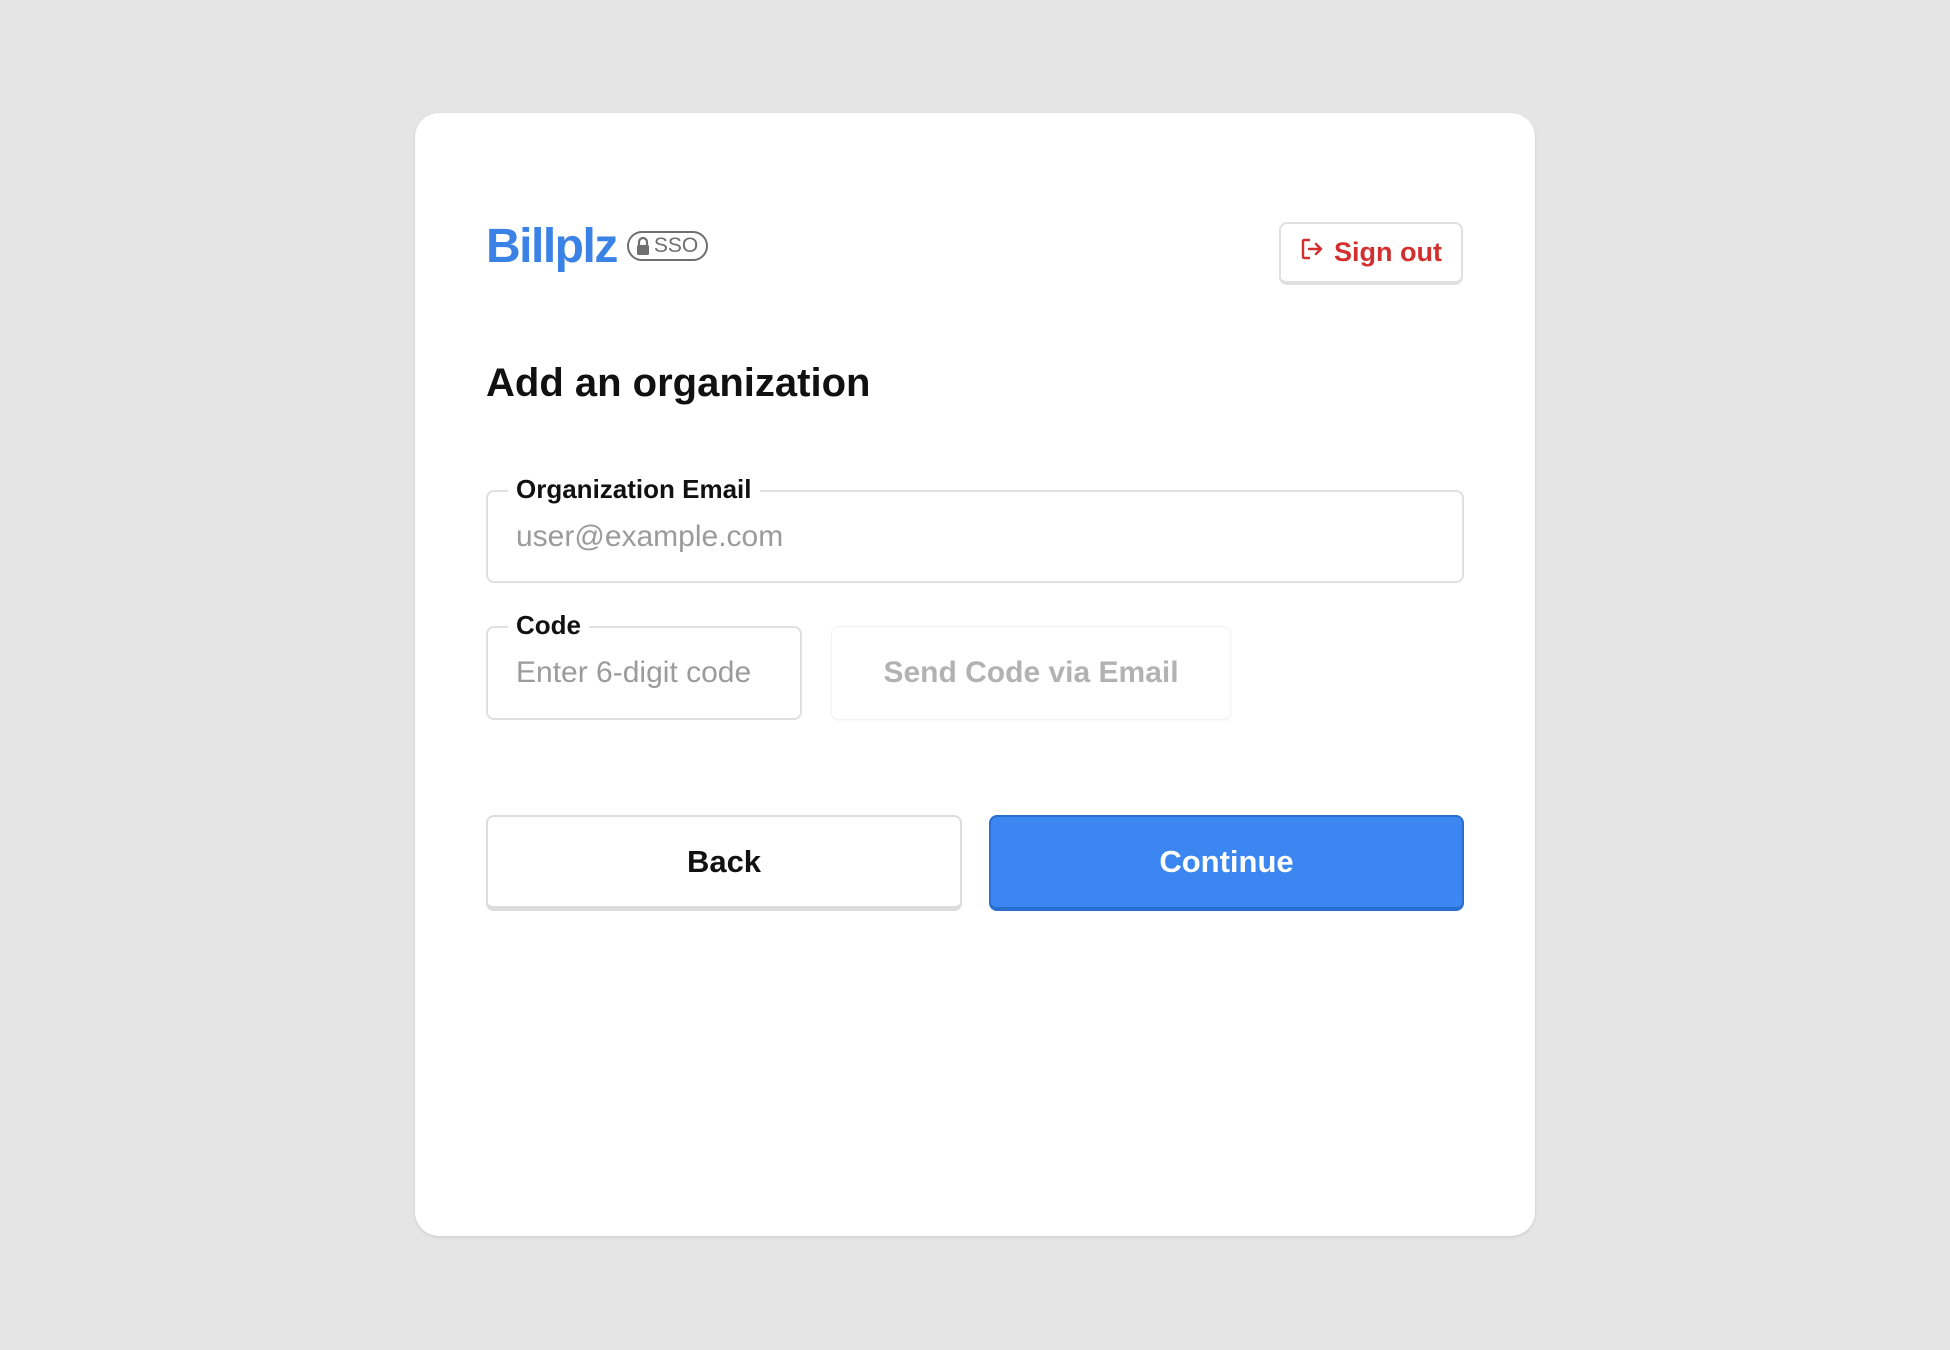 The width and height of the screenshot is (1950, 1350). Describe the element at coordinates (724, 863) in the screenshot. I see `back-button: Back` at that location.